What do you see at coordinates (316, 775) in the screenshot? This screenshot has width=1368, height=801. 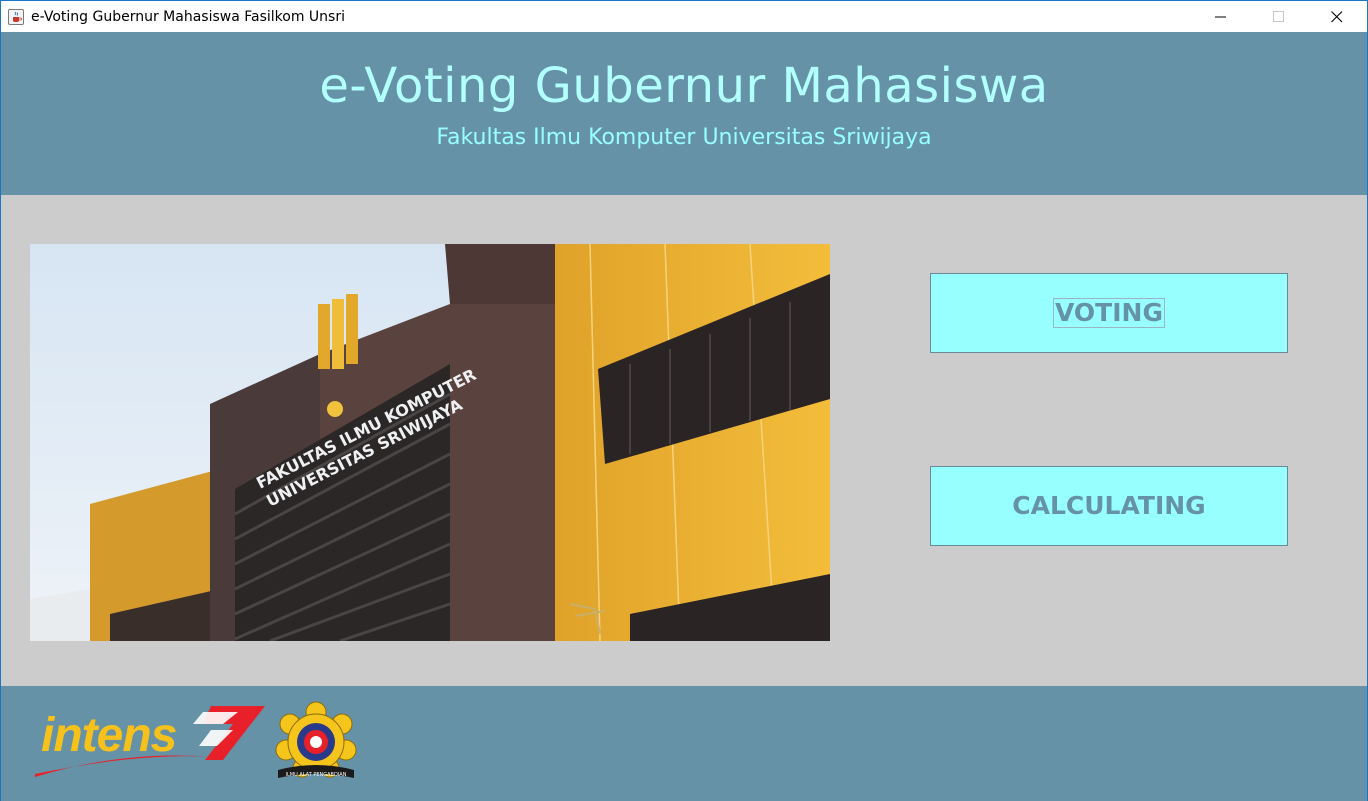 I see `unsri-logo-ribbon: ILMU ALAT PENGABDIAN` at bounding box center [316, 775].